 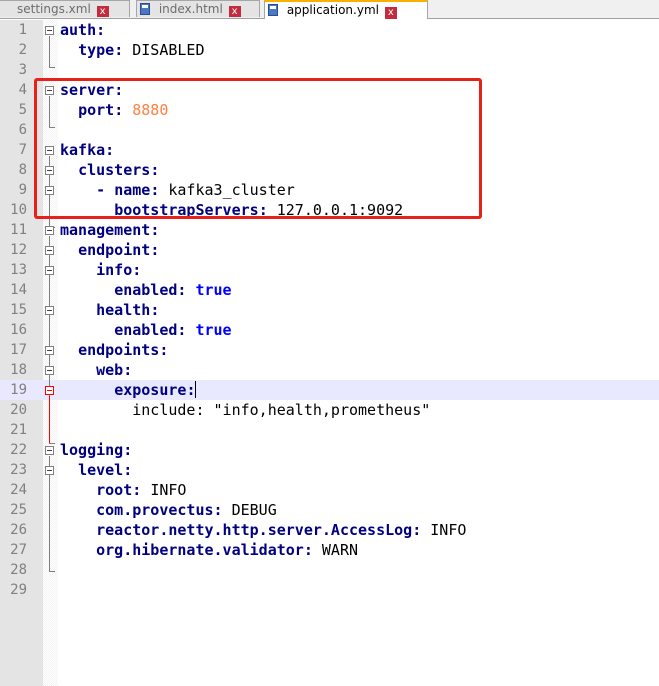 I want to click on line-number: 11, so click(x=18, y=230).